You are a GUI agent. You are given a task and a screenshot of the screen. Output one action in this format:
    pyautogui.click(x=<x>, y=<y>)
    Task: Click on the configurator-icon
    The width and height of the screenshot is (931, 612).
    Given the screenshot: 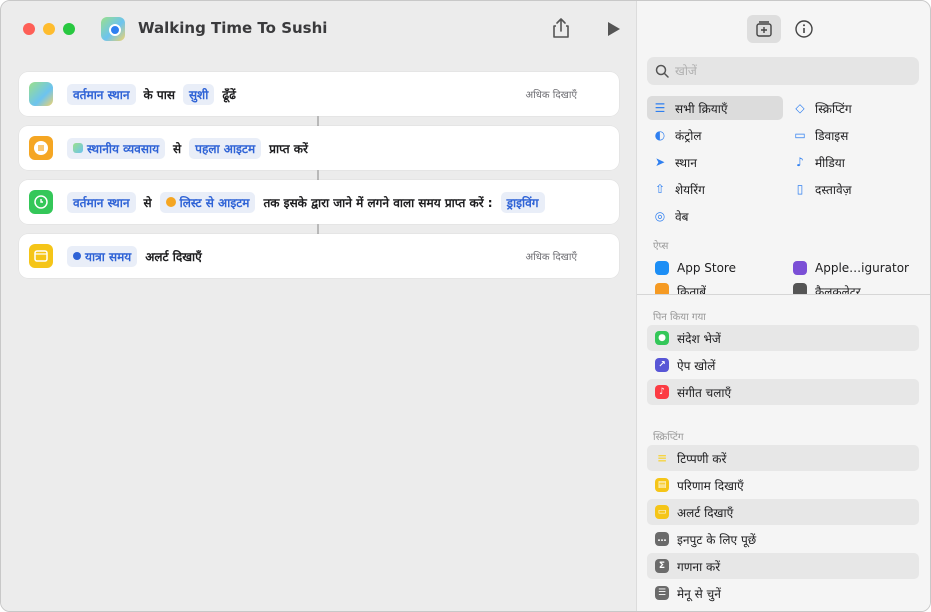 What is the action you would take?
    pyautogui.click(x=800, y=268)
    